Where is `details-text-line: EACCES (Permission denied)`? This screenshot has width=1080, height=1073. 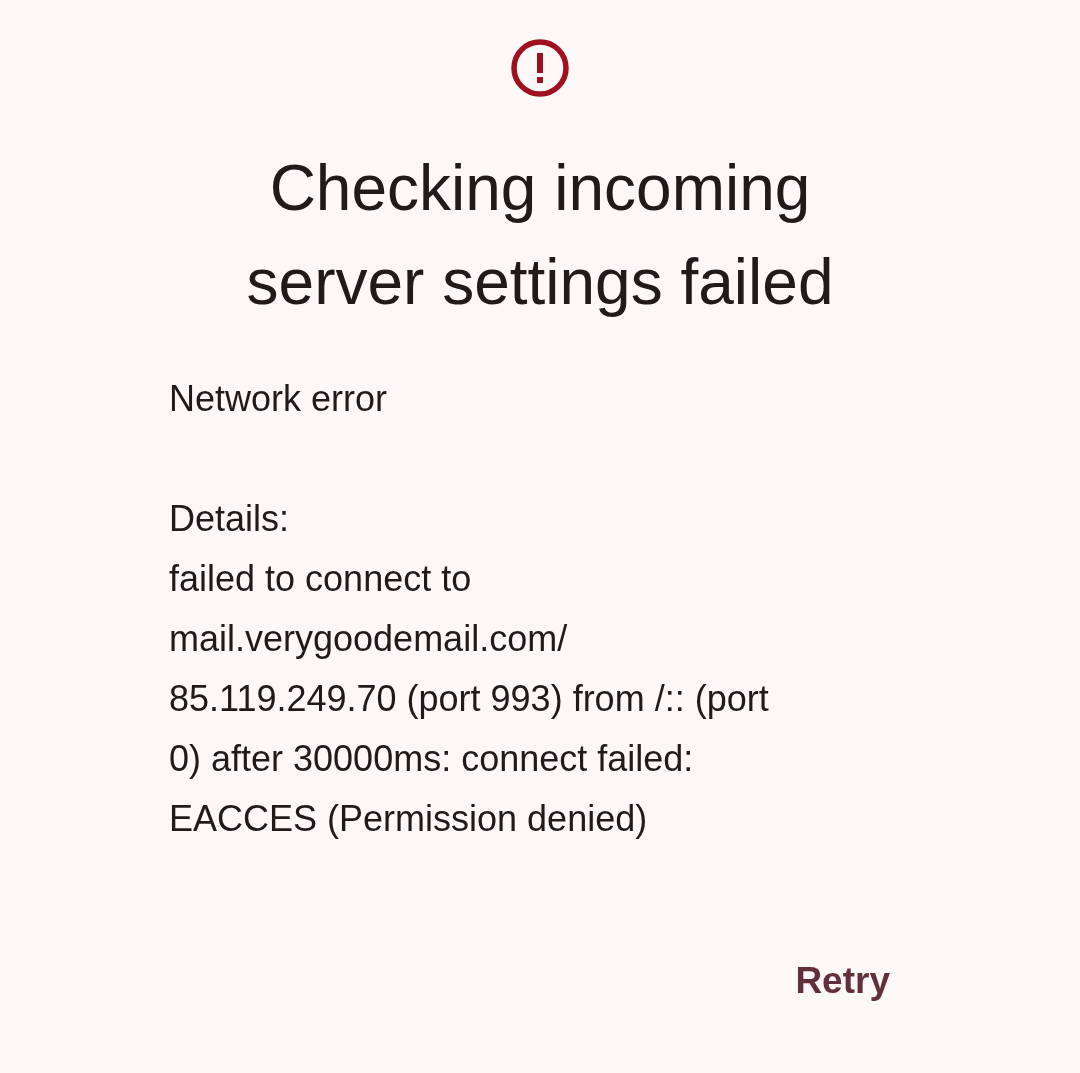
details-text-line: EACCES (Permission denied) is located at coordinates (408, 819).